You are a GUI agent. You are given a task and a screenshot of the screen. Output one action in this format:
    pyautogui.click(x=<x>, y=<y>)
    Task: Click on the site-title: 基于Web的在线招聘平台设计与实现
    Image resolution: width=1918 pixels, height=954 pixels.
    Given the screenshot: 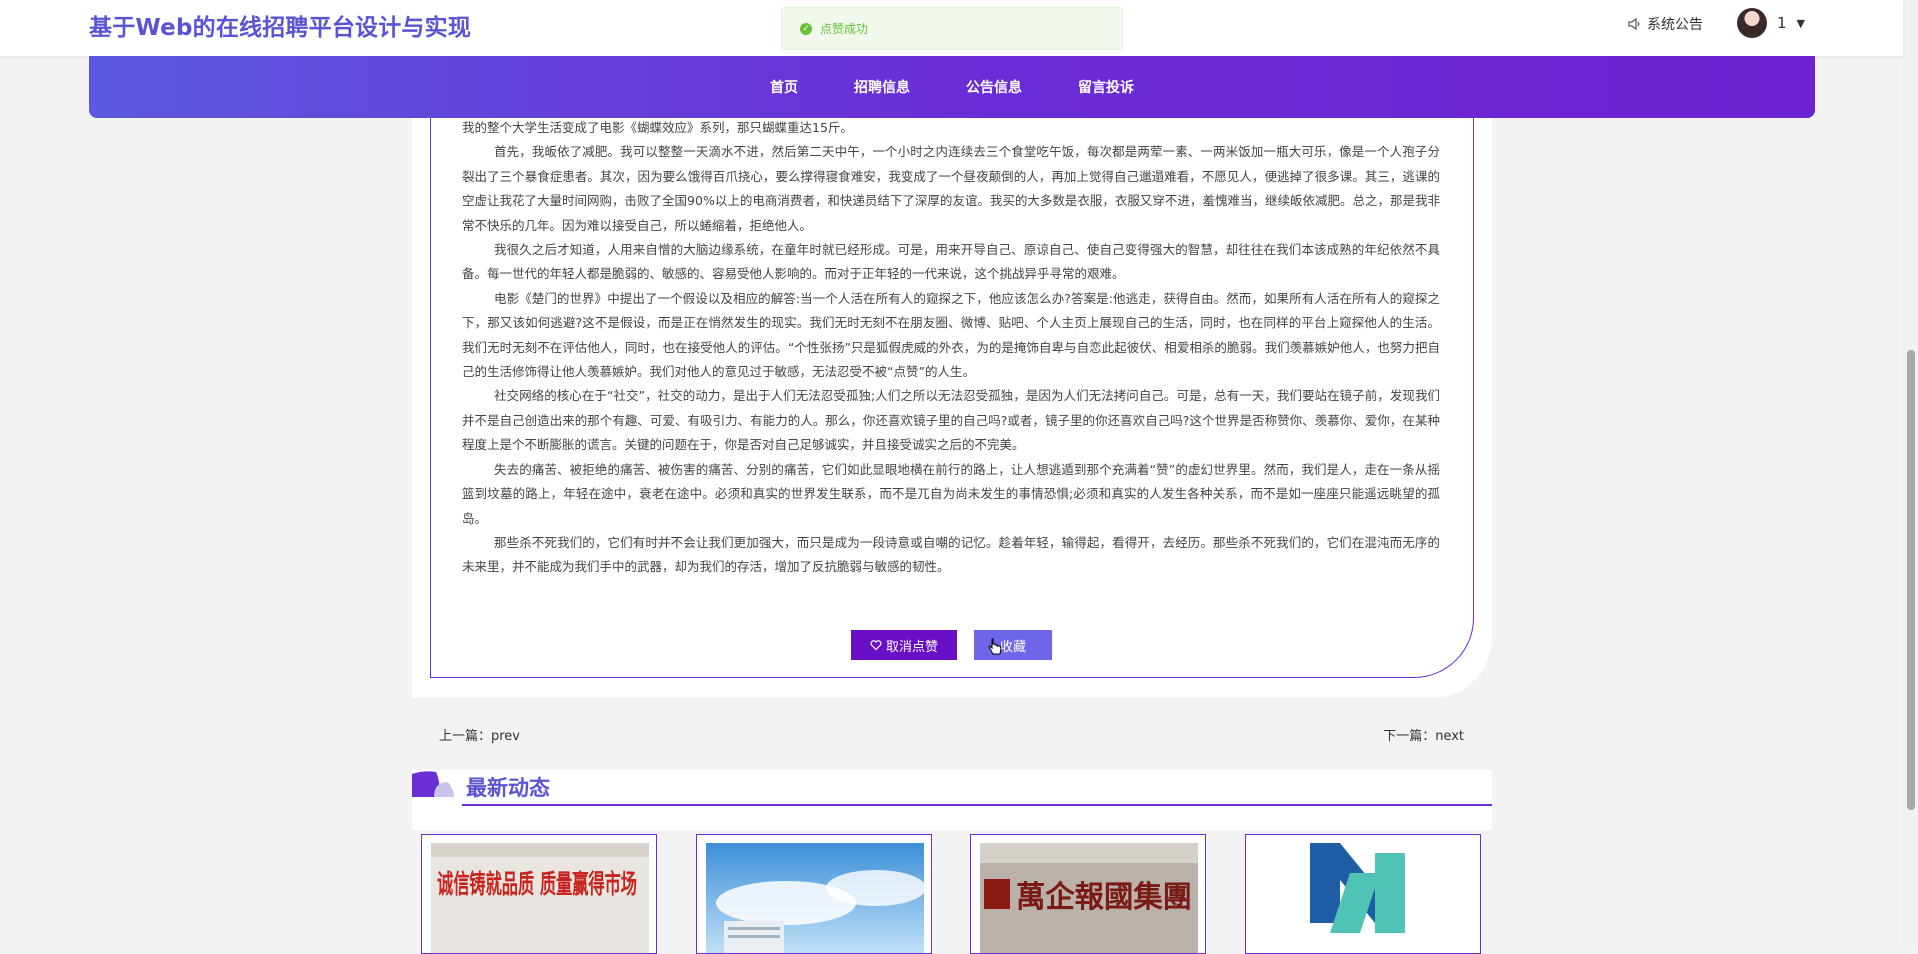 What is the action you would take?
    pyautogui.click(x=280, y=25)
    